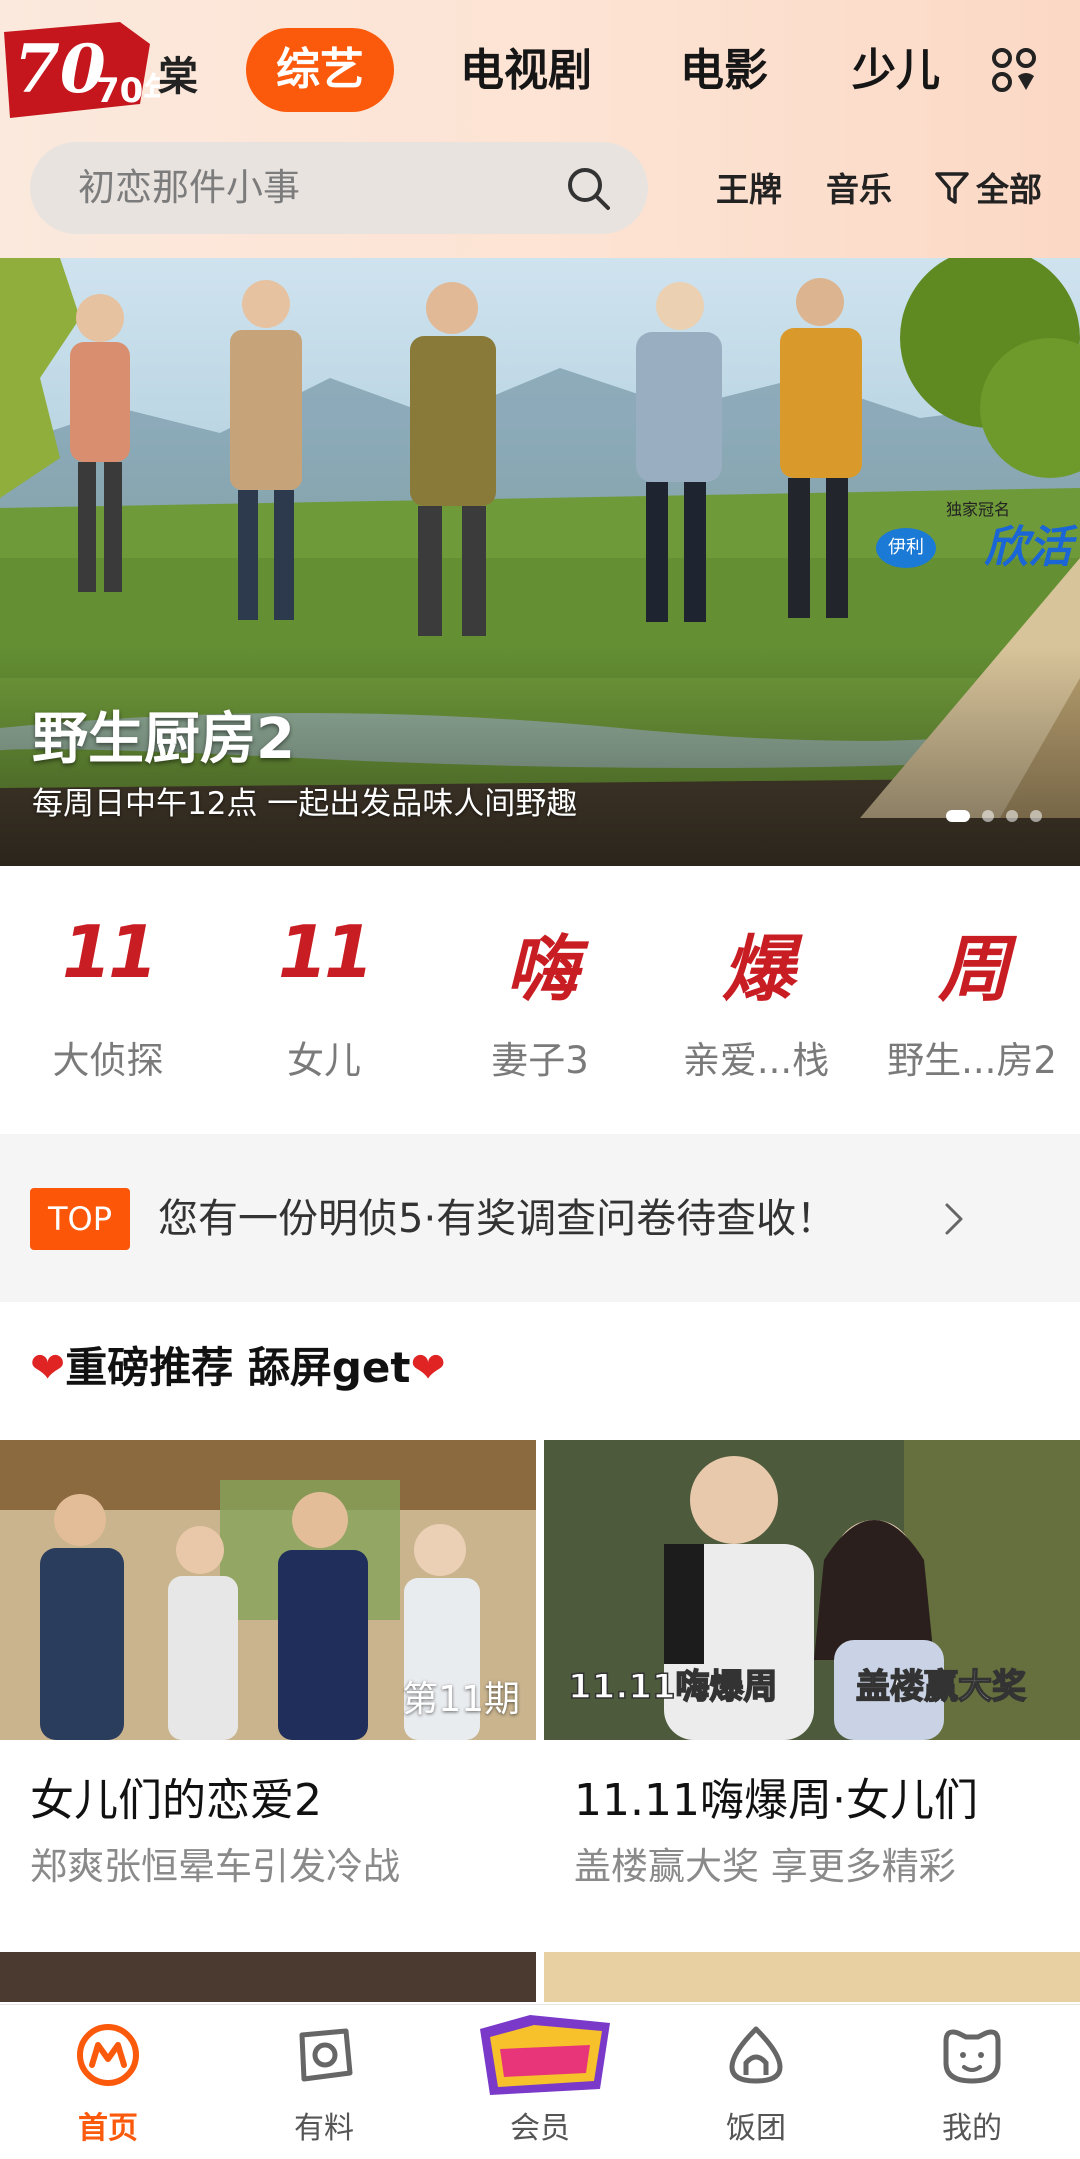 The width and height of the screenshot is (1080, 2159). I want to click on nav-label: 我的, so click(972, 2128).